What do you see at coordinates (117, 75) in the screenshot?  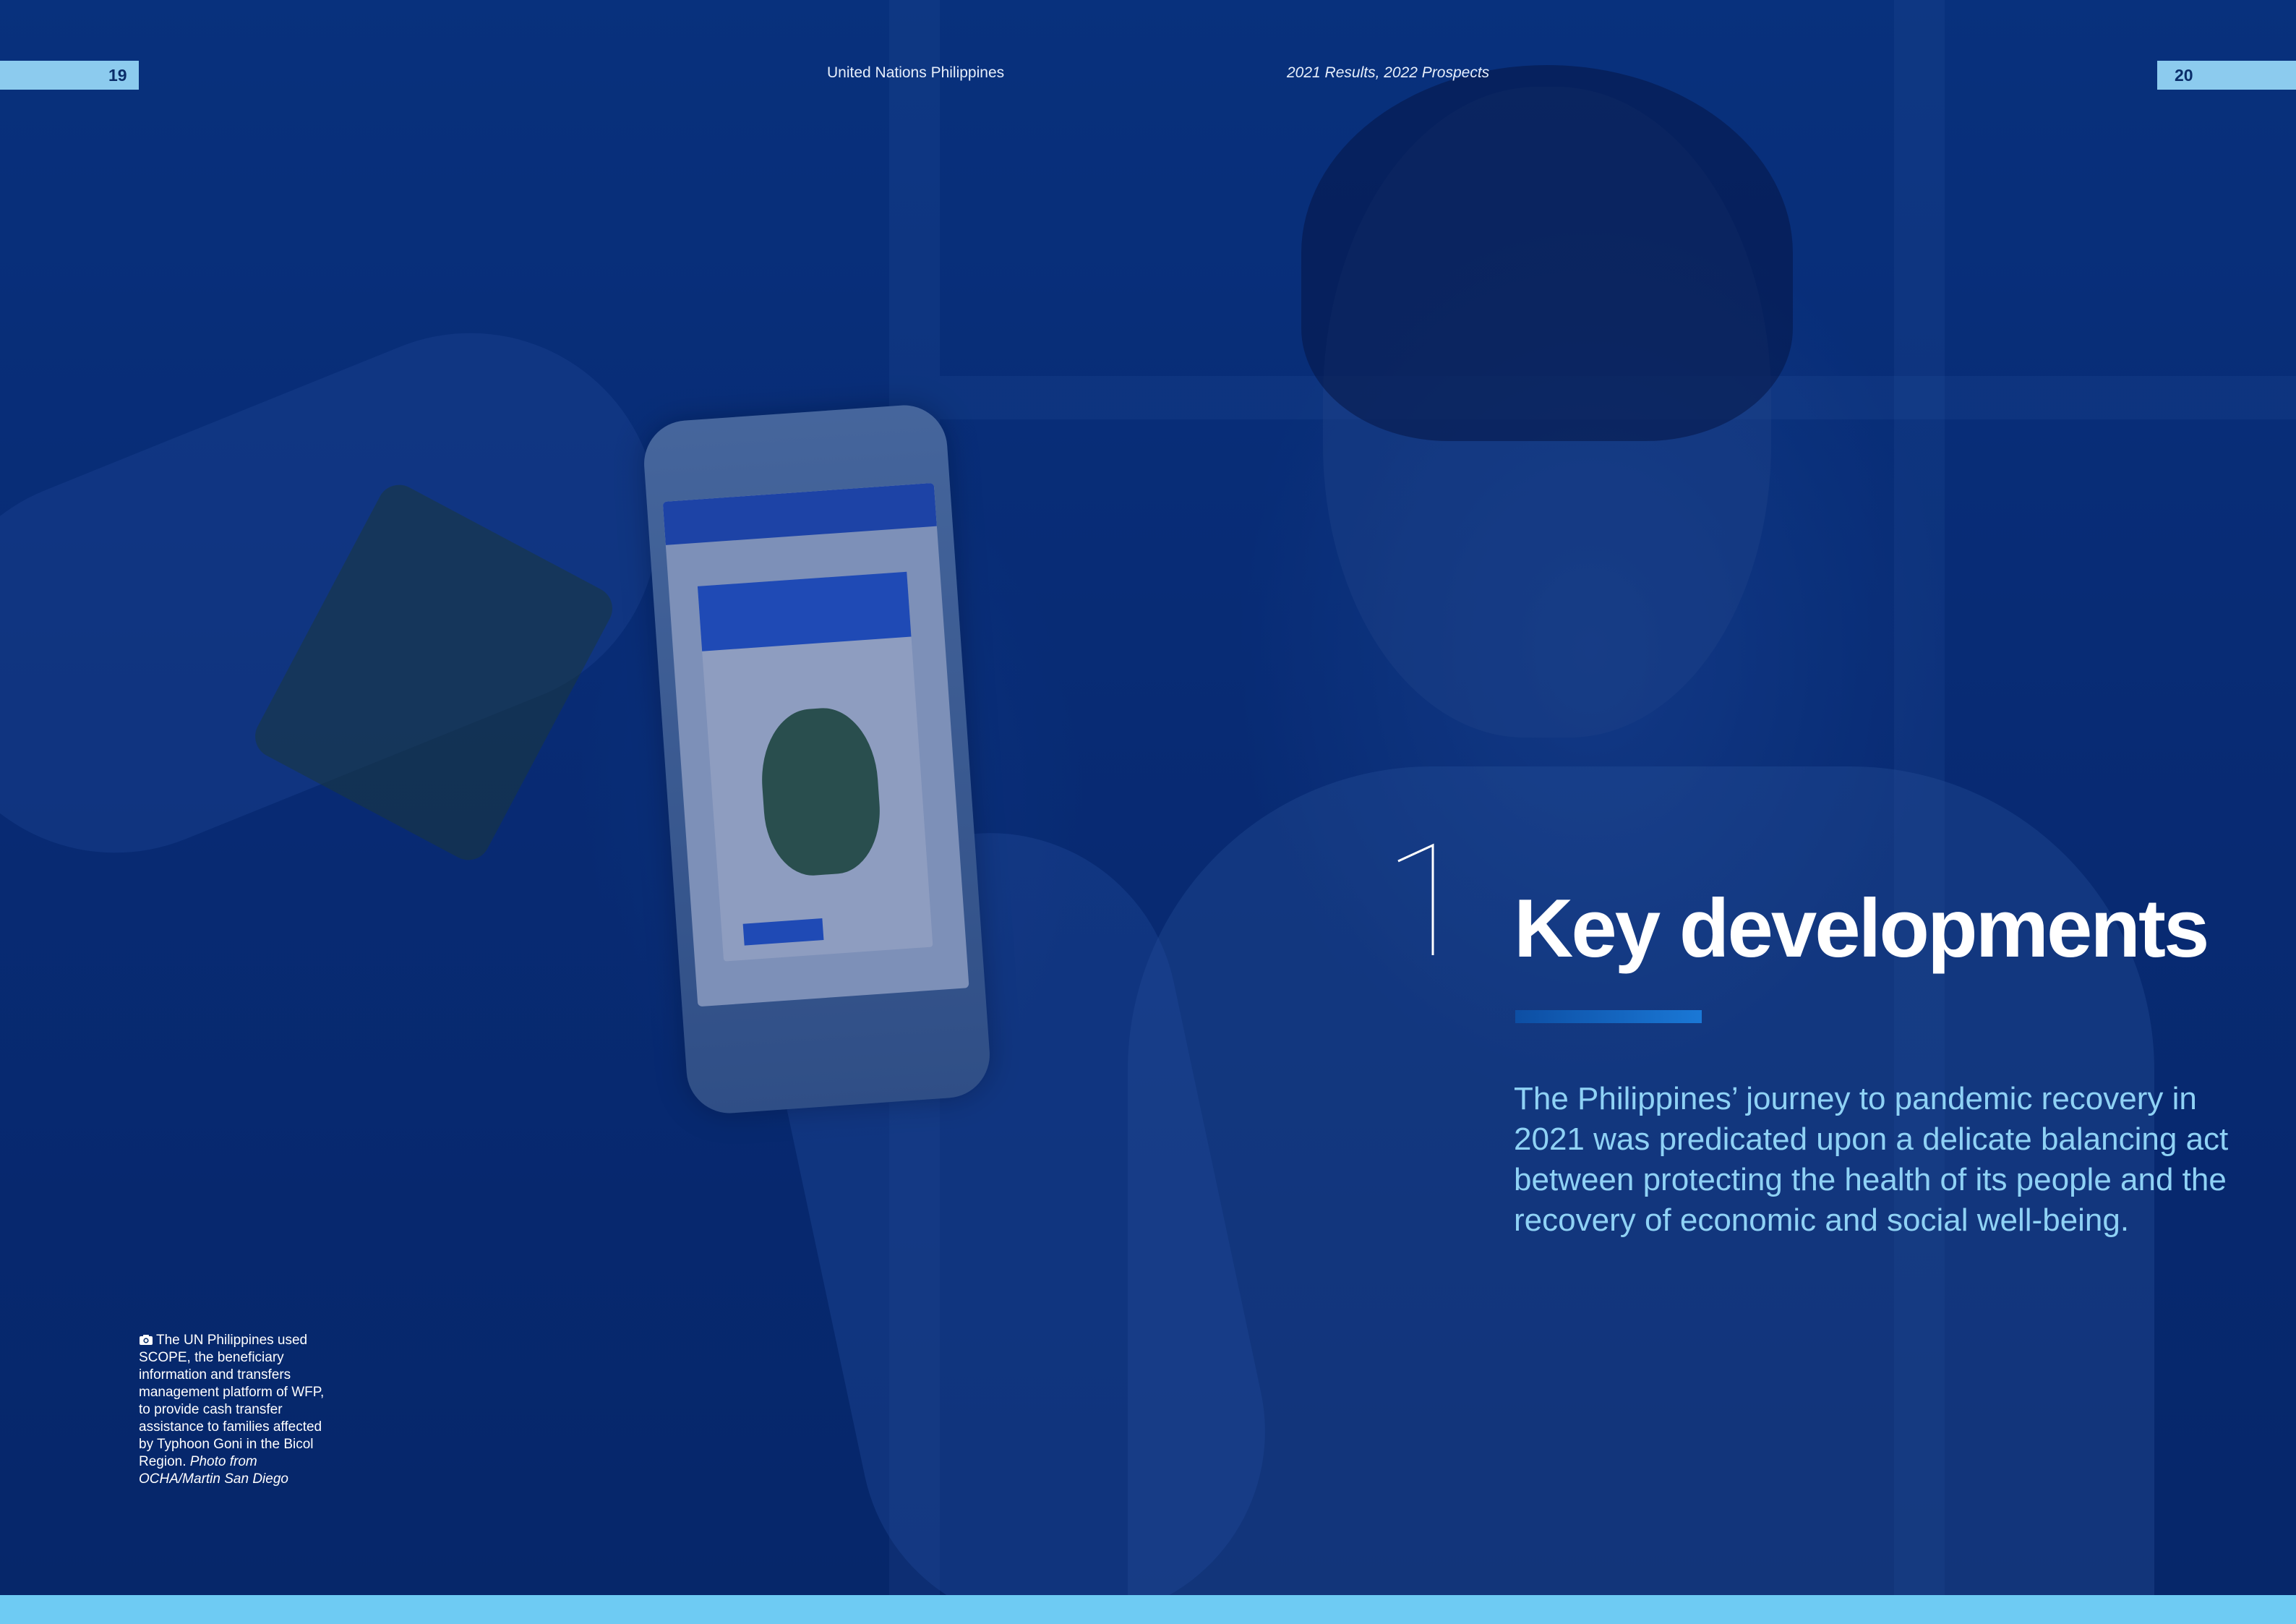 I see `page-number-left: 19` at bounding box center [117, 75].